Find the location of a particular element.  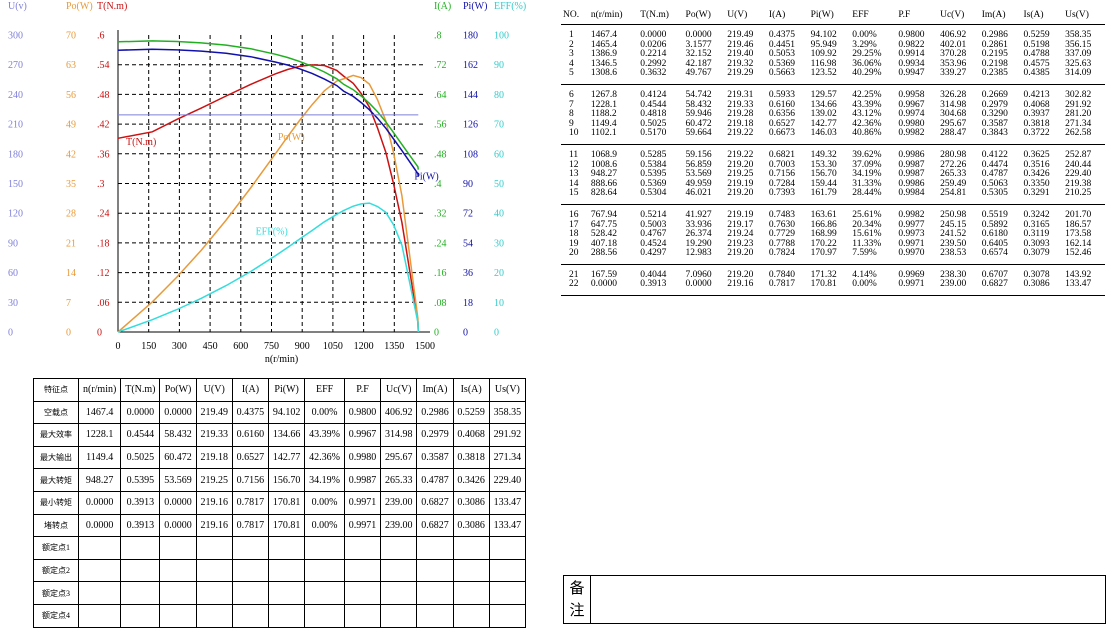

table-cell: 0.3079 is located at coordinates (1036, 253).